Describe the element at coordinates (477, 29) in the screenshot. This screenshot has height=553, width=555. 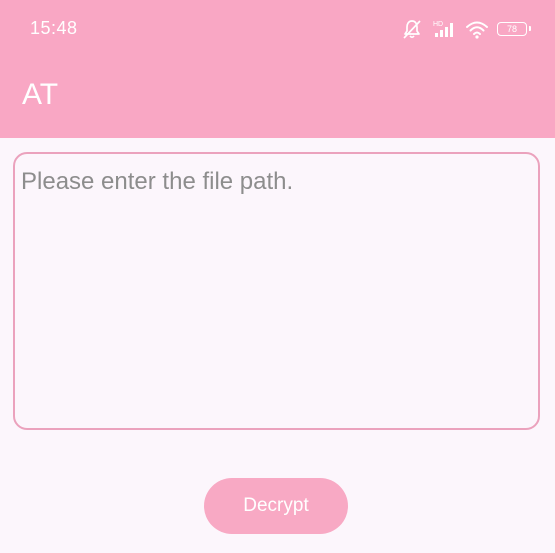
I see `wifi-icon` at that location.